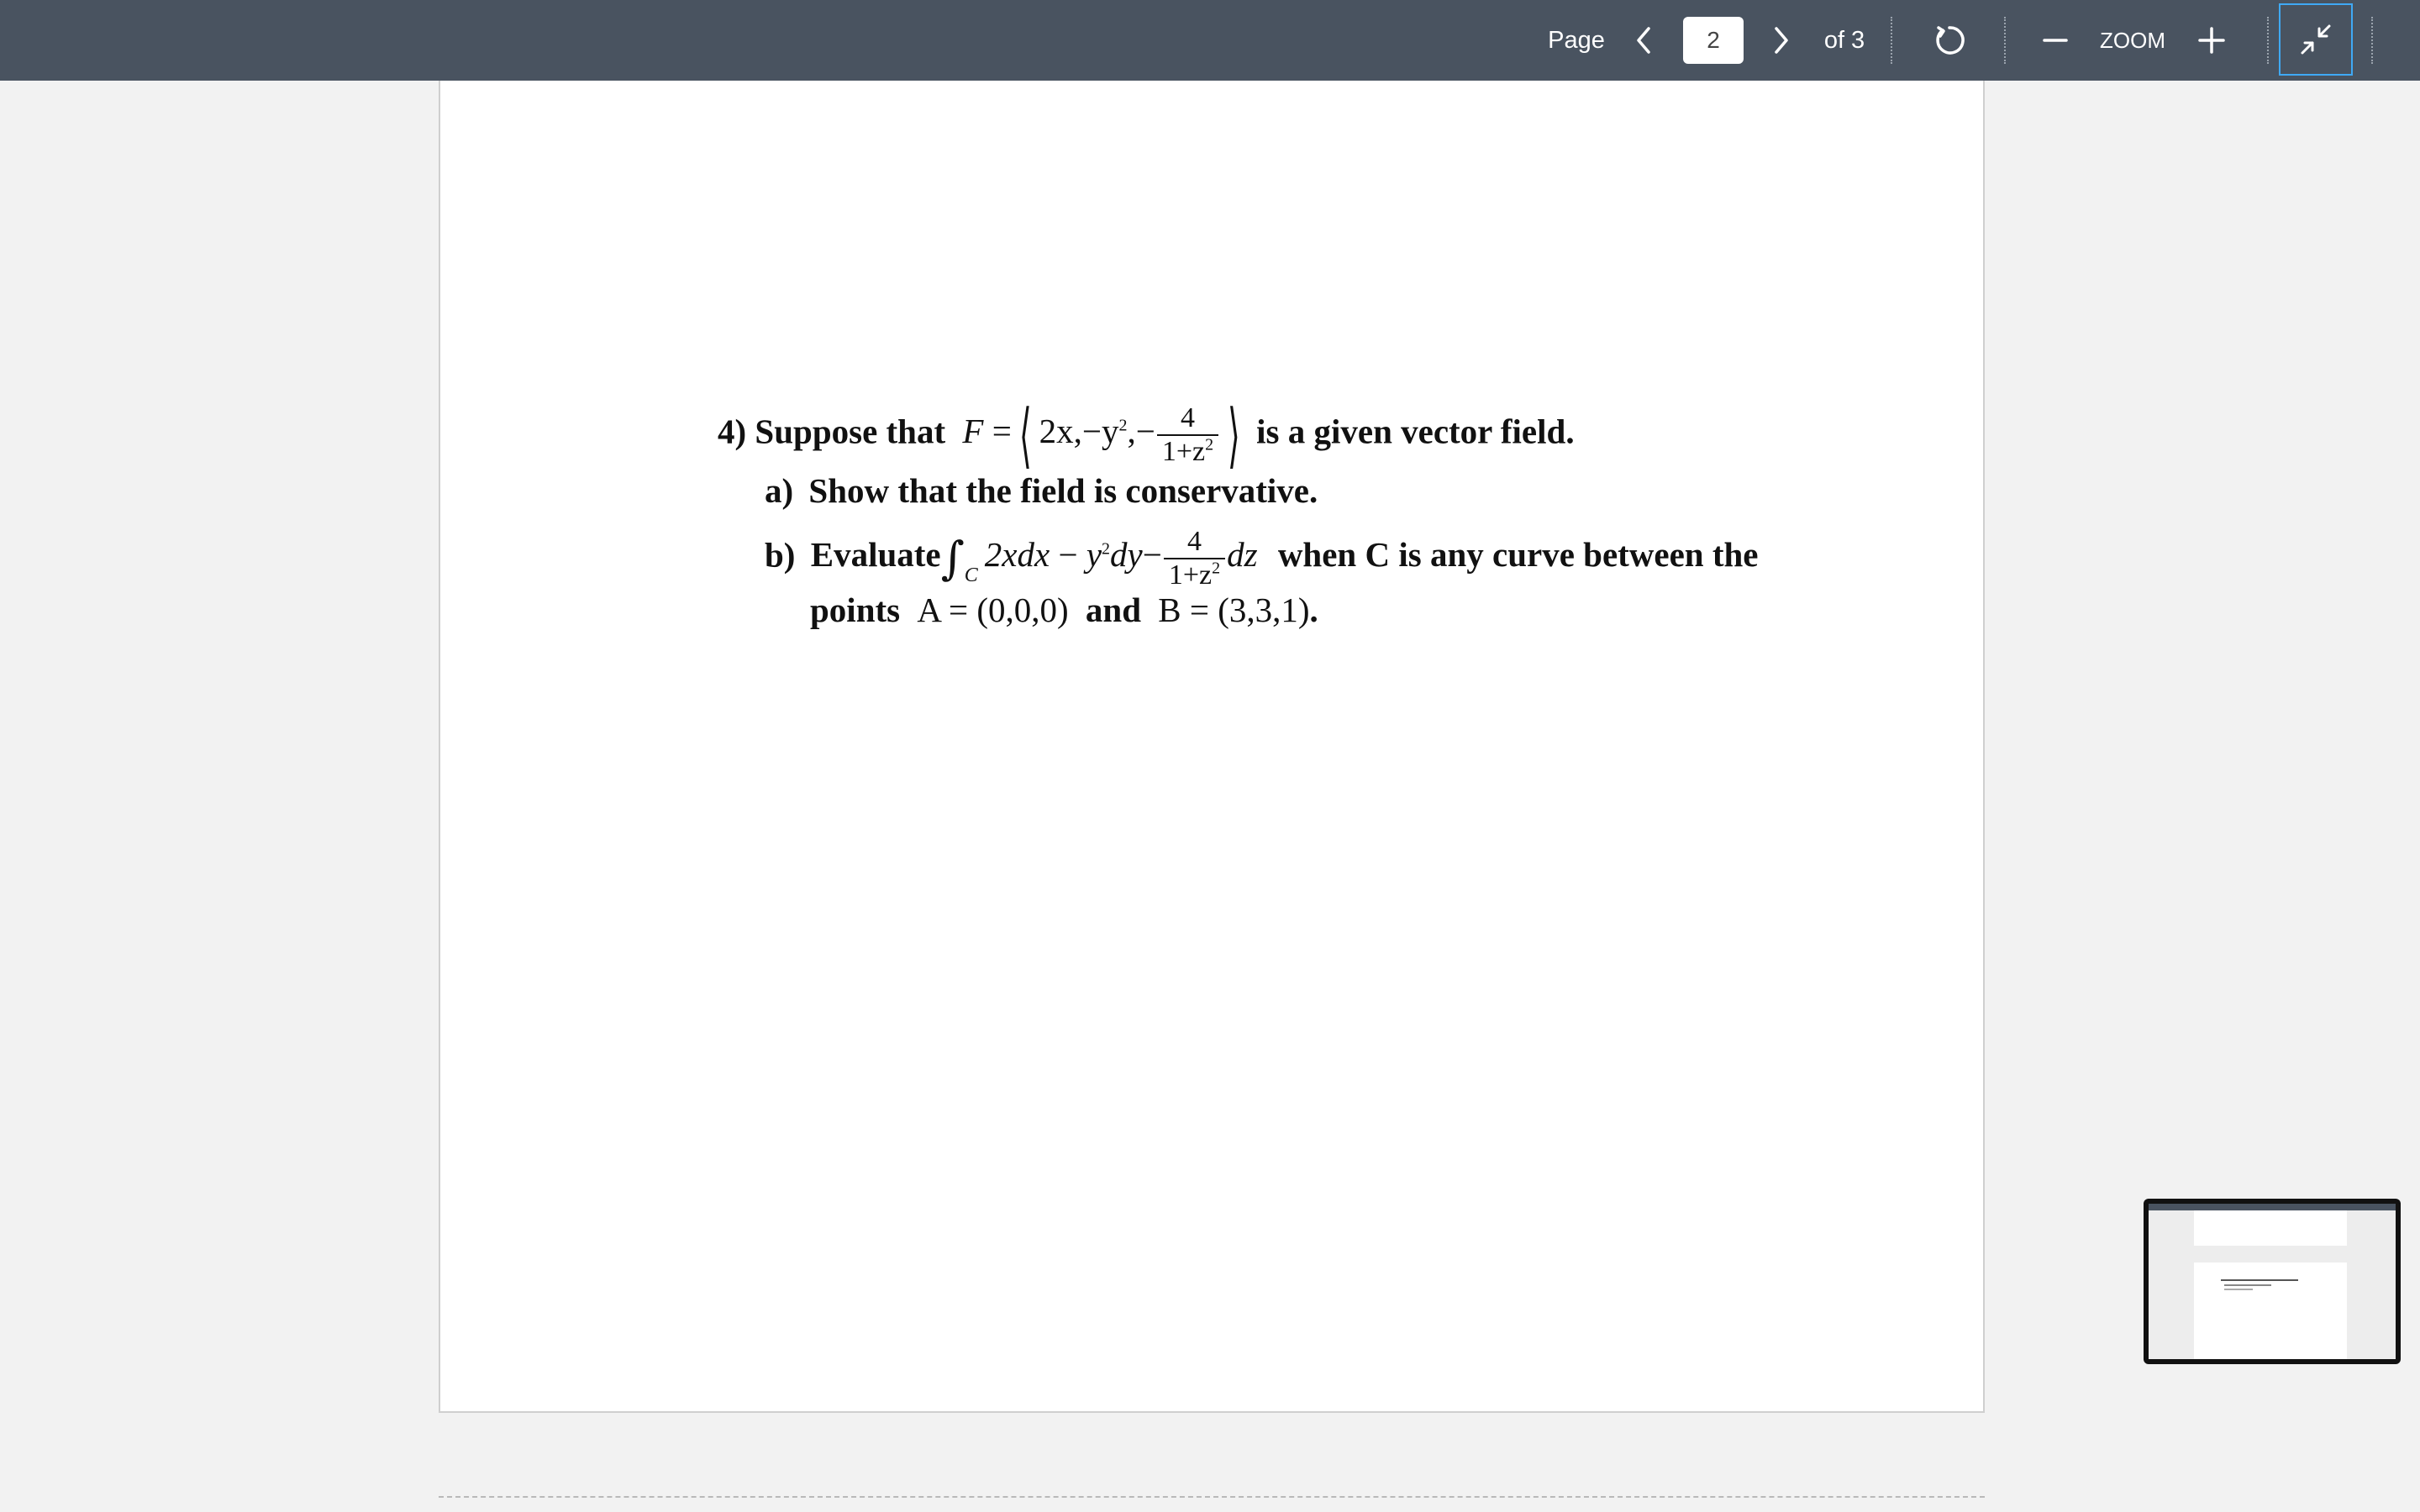 This screenshot has height=1512, width=2420. Describe the element at coordinates (780, 555) in the screenshot. I see `part-b-label: b)` at that location.